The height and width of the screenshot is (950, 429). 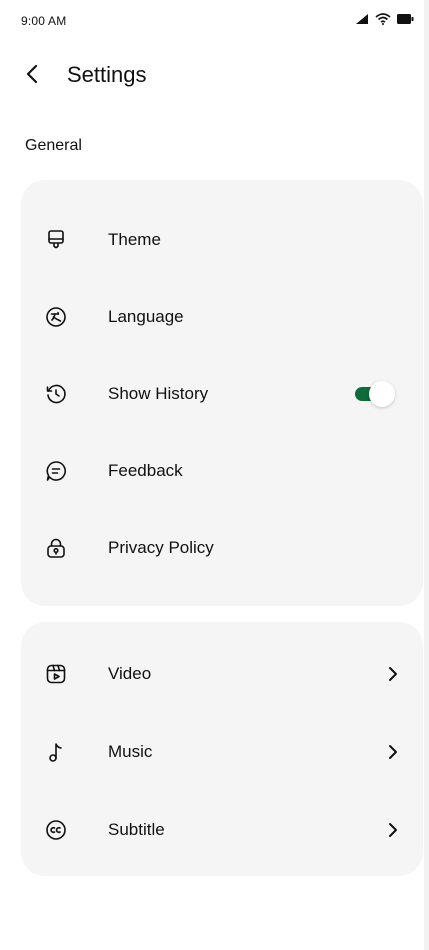 What do you see at coordinates (56, 471) in the screenshot?
I see `feedback-icon` at bounding box center [56, 471].